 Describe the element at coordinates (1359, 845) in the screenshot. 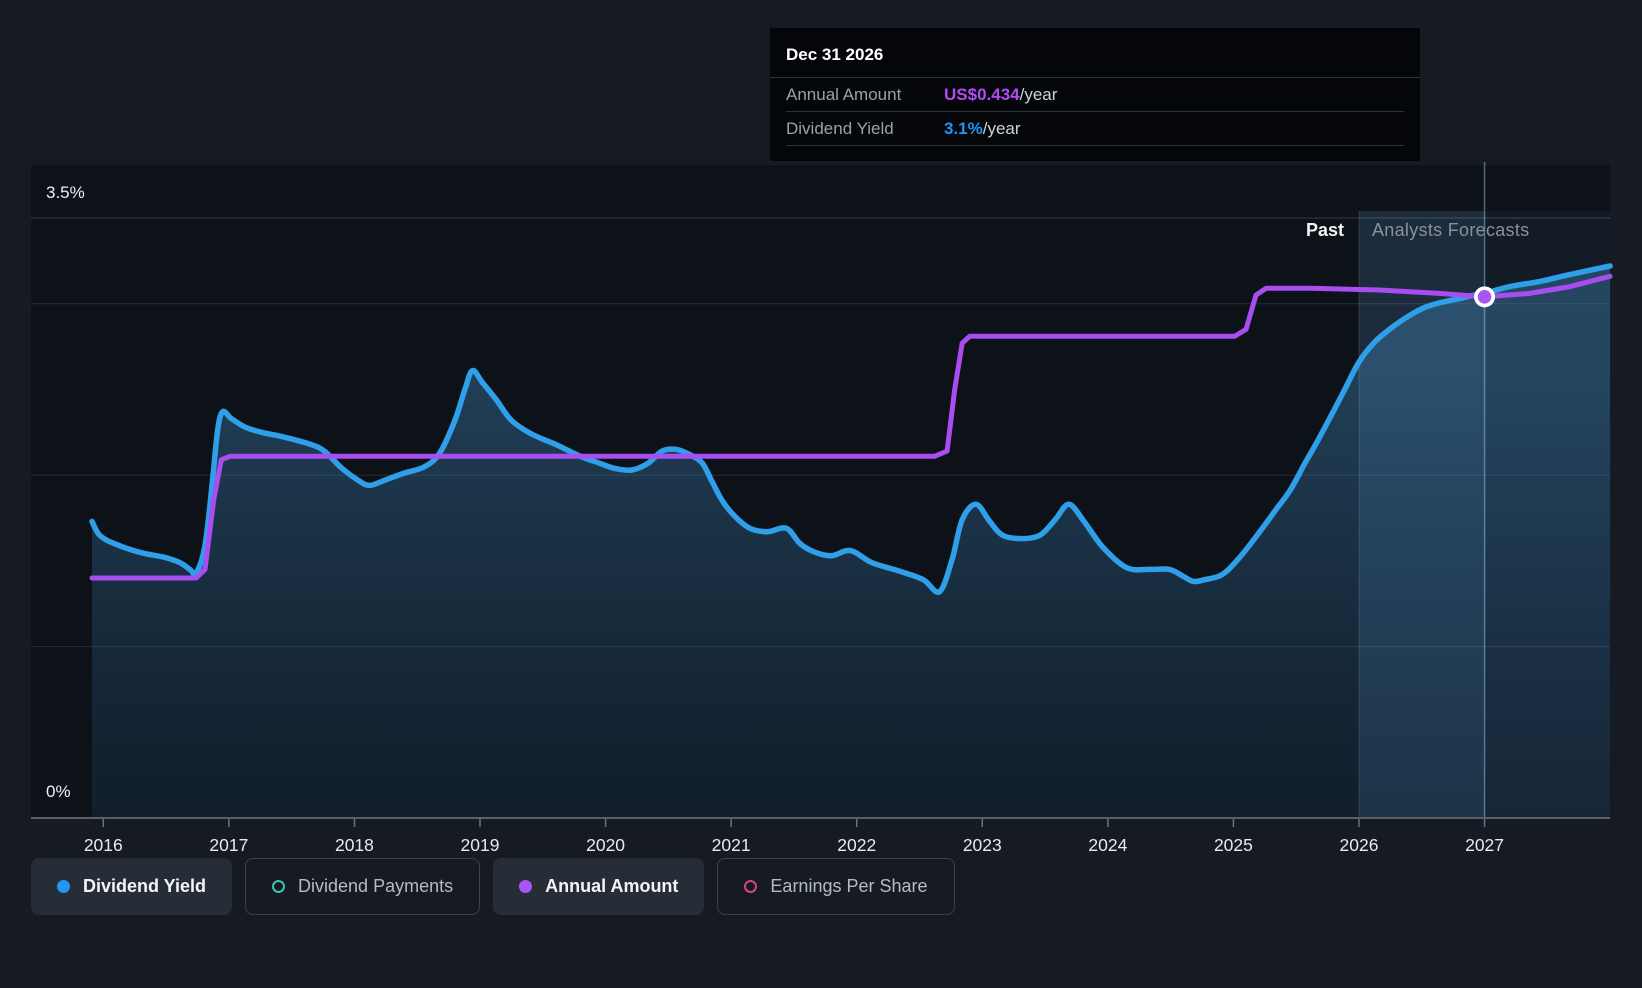

I see `x-tick-label: 2026` at that location.